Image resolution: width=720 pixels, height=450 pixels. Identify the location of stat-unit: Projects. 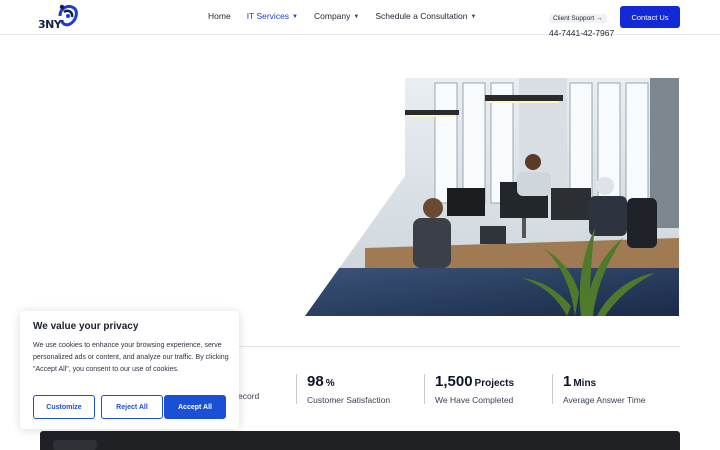
(494, 383).